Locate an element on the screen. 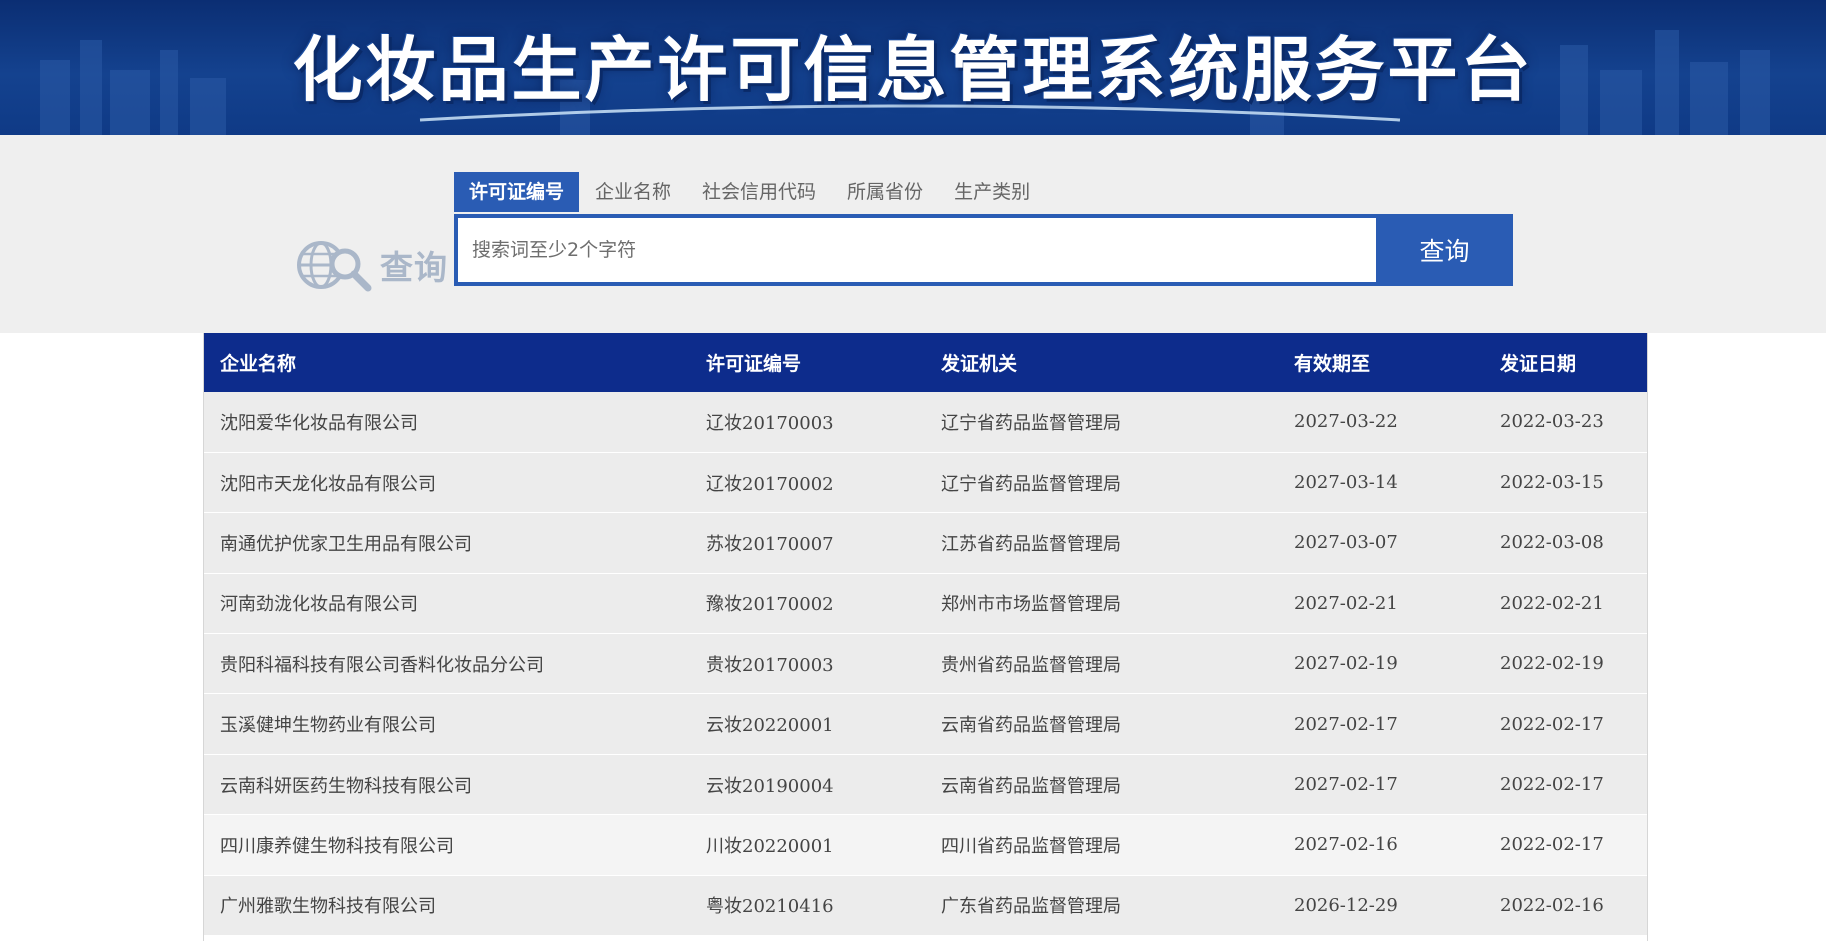 This screenshot has height=941, width=1826. table-header-row: 企业名称 许可证编号 发证机关 有效期至 发证日期 is located at coordinates (925, 362).